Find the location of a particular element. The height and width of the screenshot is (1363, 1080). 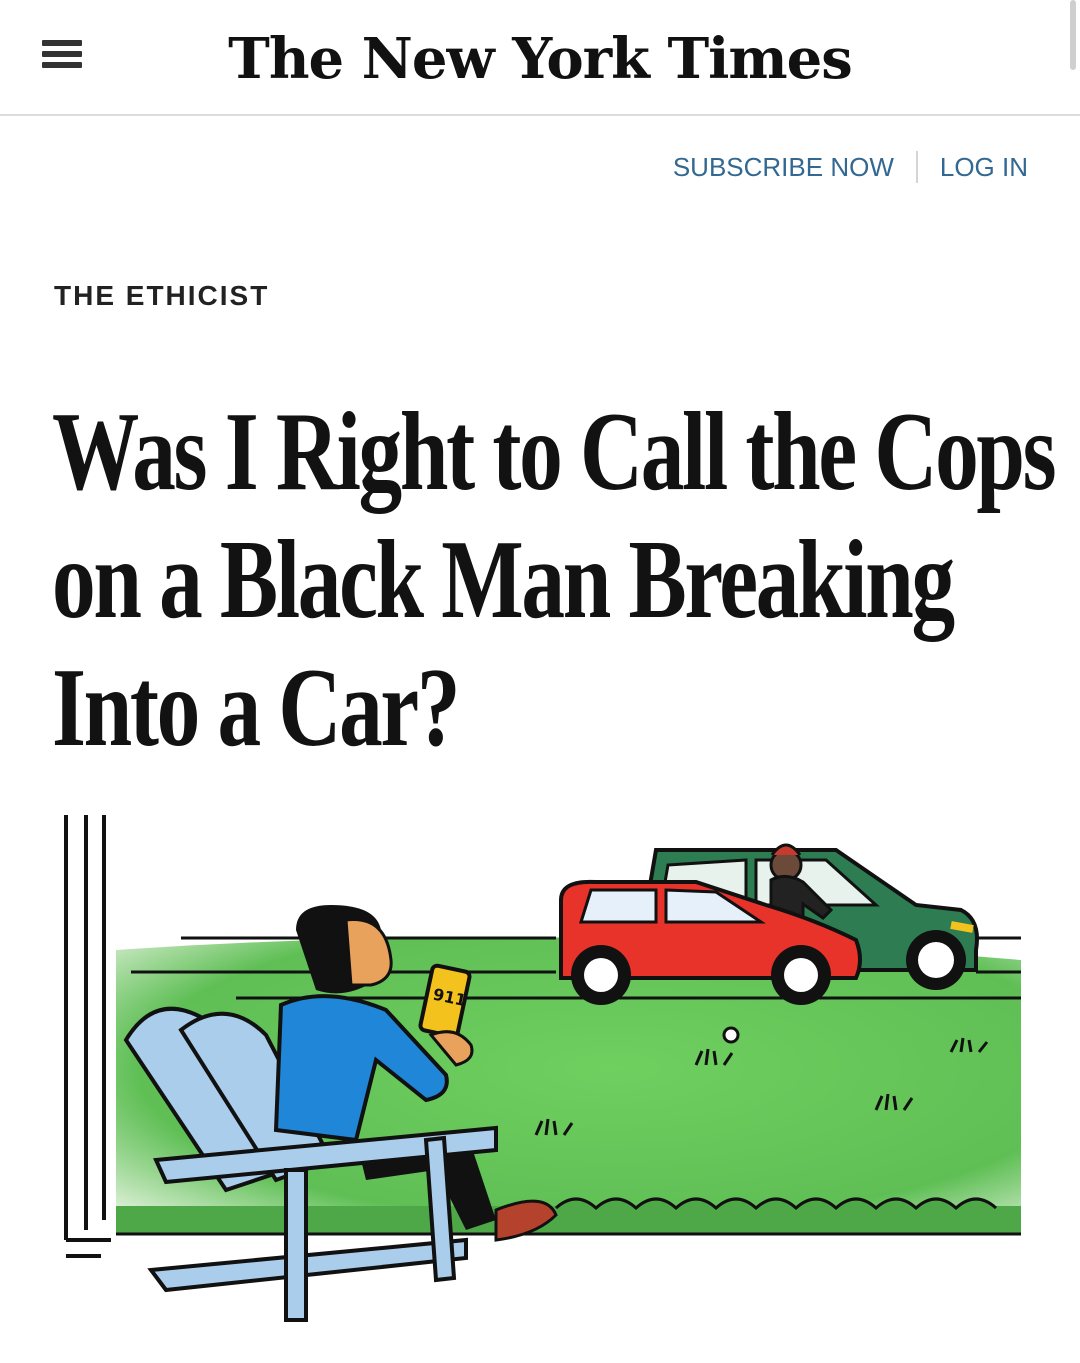

masthead-logo: The New York Times is located at coordinates (540, 59).